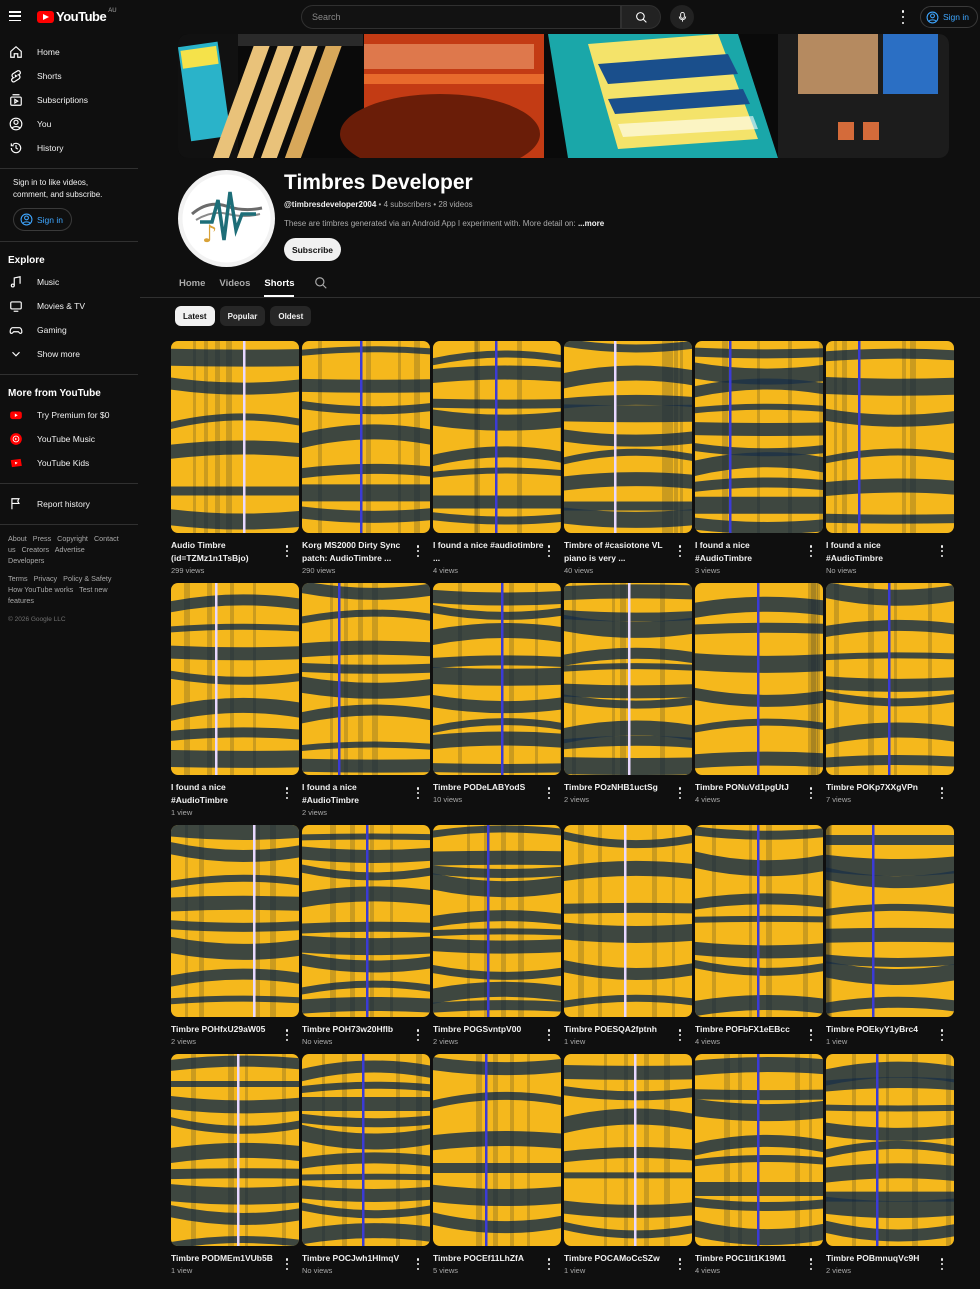 This screenshot has width=980, height=1289. Describe the element at coordinates (279, 283) in the screenshot. I see `tab-shorts: Shorts` at that location.